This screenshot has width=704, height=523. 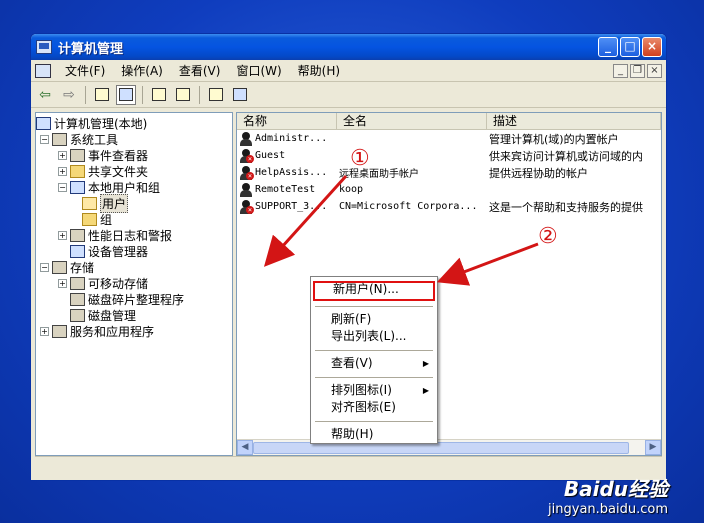 I want to click on list-item: × HelpAssis... 远程桌面助手帐户 提供远程协助的帐户, so click(x=449, y=172).